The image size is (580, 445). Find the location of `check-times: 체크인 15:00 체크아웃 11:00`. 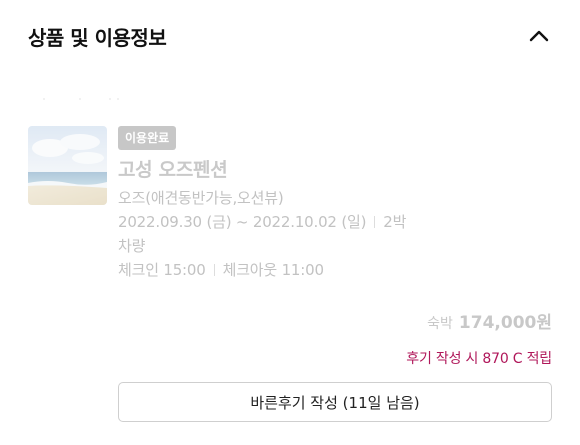

check-times: 체크인 15:00 체크아웃 11:00 is located at coordinates (335, 270).